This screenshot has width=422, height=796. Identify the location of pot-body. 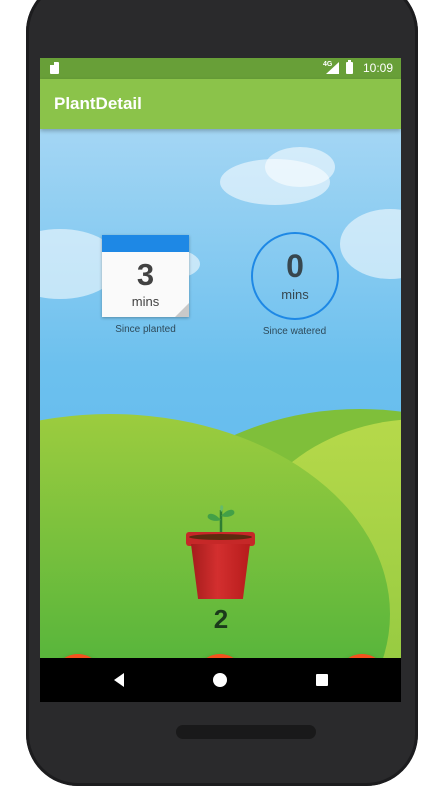
(220, 571).